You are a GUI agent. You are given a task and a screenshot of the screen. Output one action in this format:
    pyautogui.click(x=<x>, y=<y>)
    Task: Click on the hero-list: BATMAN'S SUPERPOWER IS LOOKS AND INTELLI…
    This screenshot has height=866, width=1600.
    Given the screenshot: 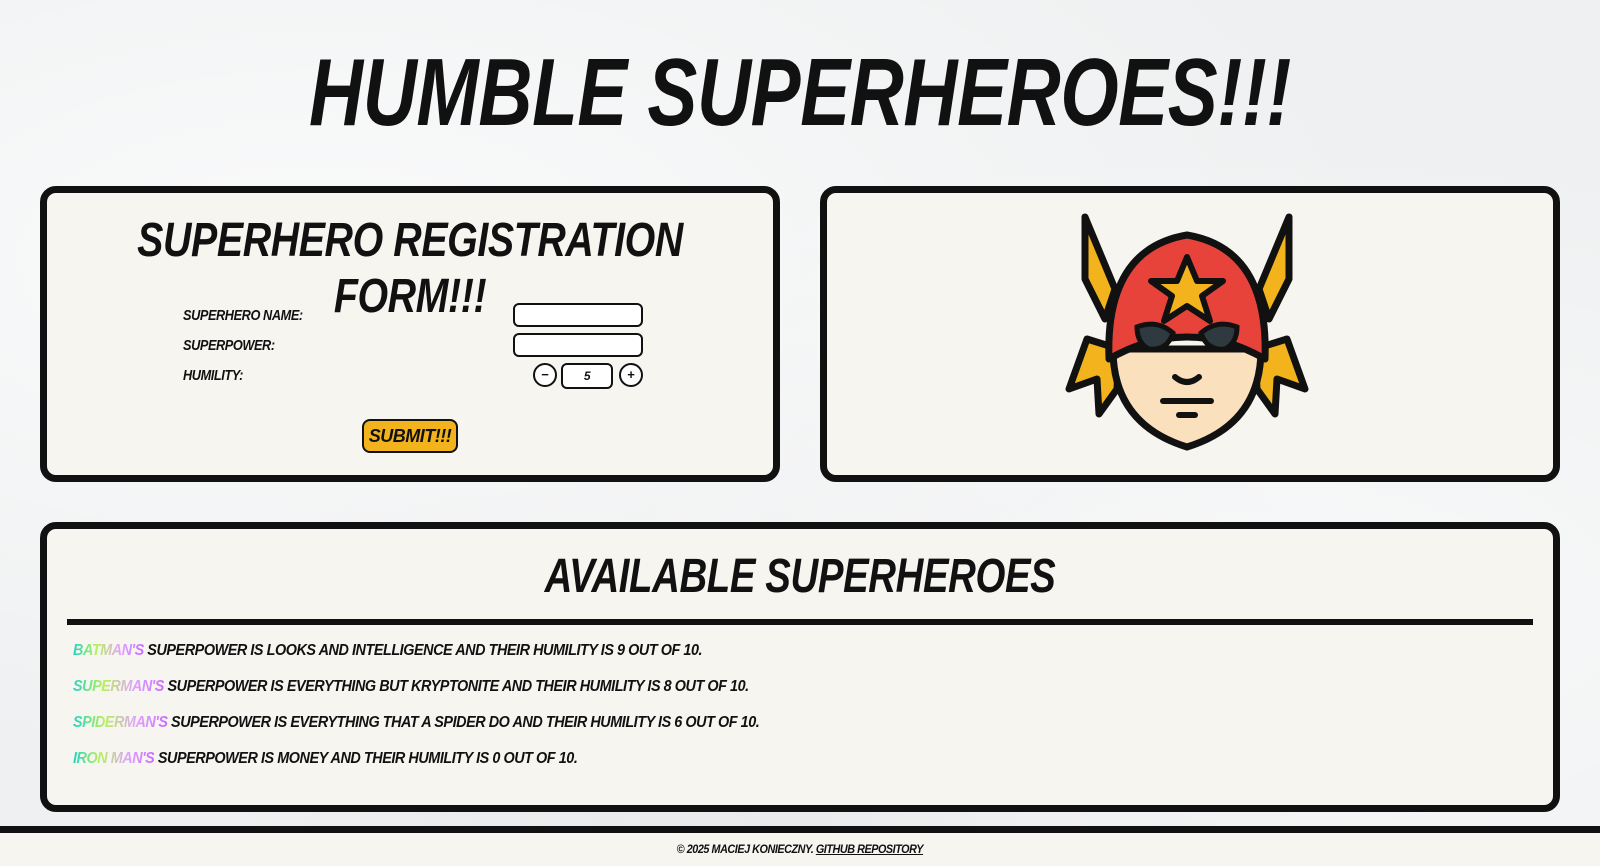 What is the action you would take?
    pyautogui.click(x=454, y=713)
    